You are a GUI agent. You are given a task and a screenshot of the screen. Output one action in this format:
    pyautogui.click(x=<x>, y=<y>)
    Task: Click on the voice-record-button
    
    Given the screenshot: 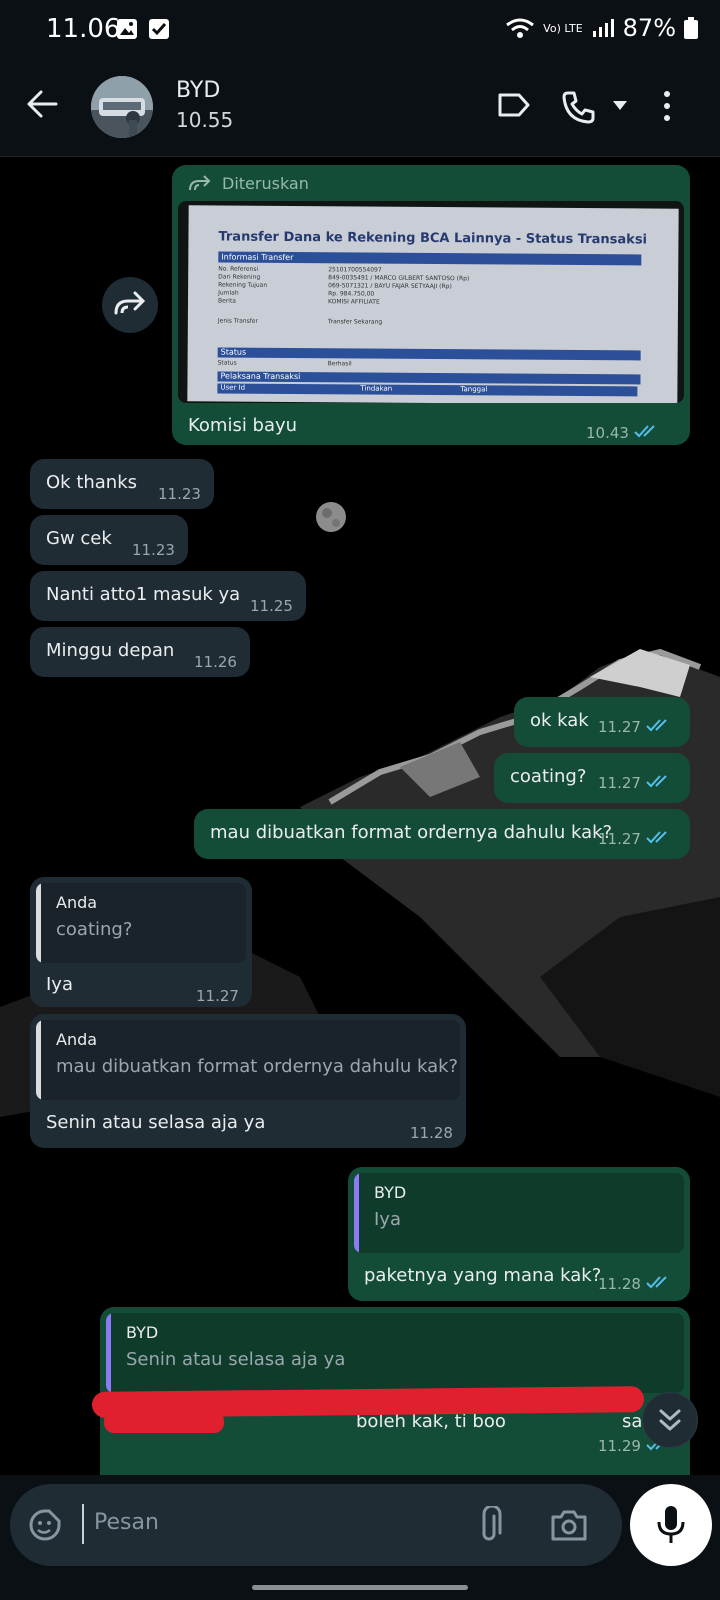 What is the action you would take?
    pyautogui.click(x=671, y=1525)
    